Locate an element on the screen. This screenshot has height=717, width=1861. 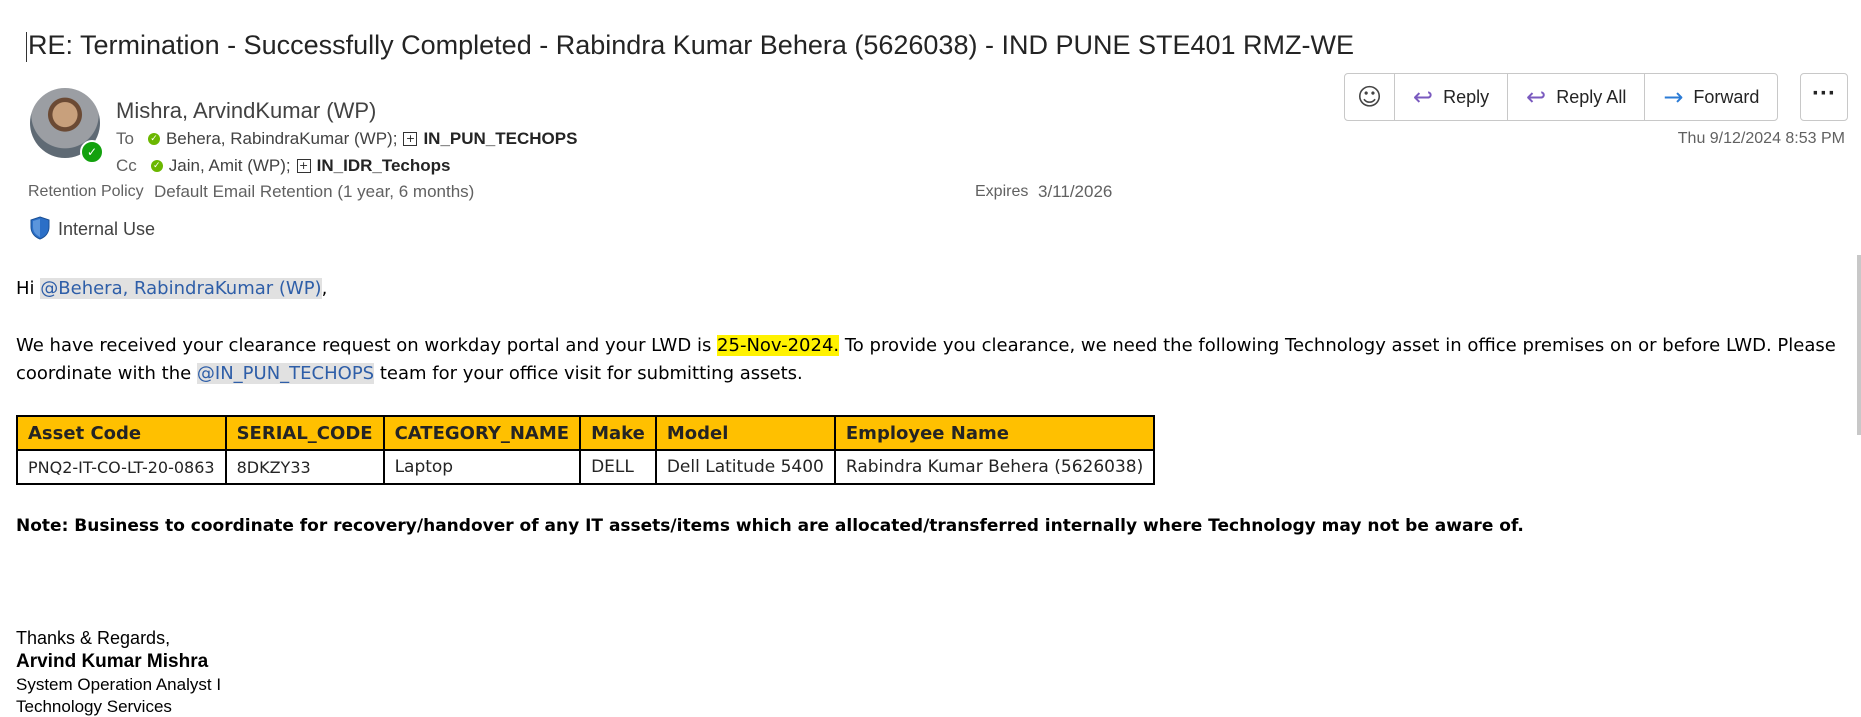
greeting-mention: @Behera, RabindraKumar (WP) is located at coordinates (181, 288).